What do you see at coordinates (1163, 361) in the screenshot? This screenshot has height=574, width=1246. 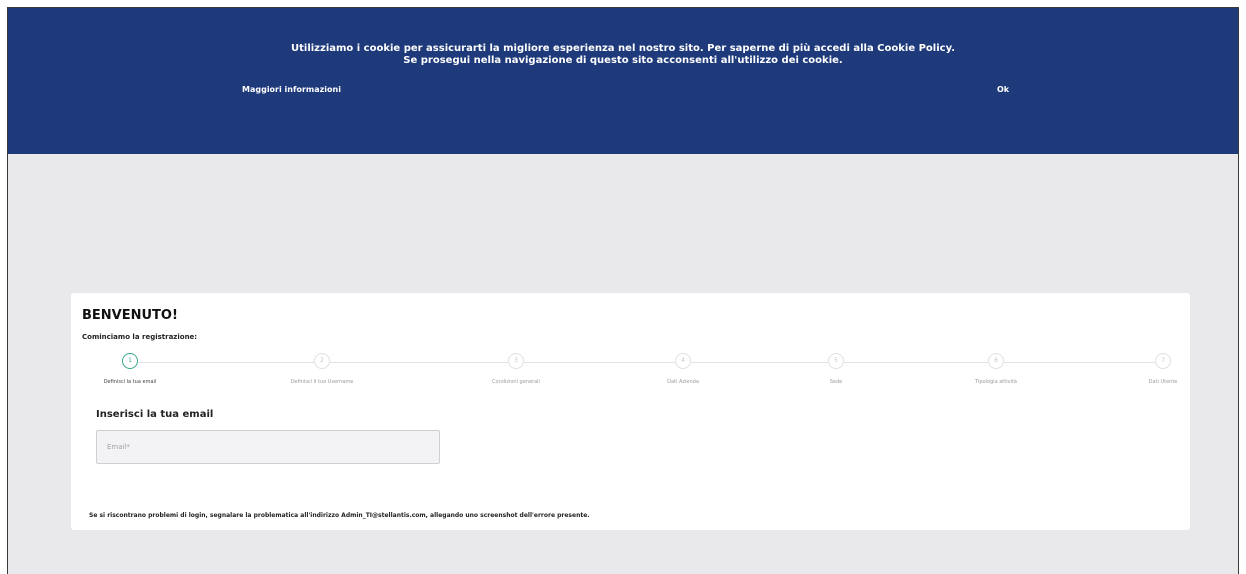 I see `step-7-circle: 7` at bounding box center [1163, 361].